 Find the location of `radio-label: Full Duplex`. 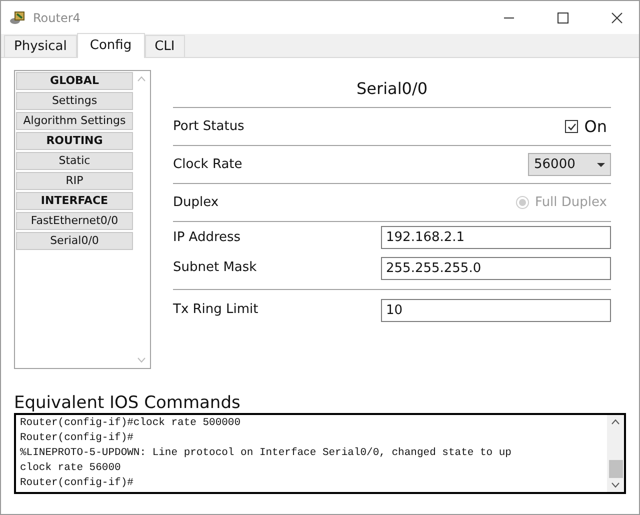

radio-label: Full Duplex is located at coordinates (571, 203).